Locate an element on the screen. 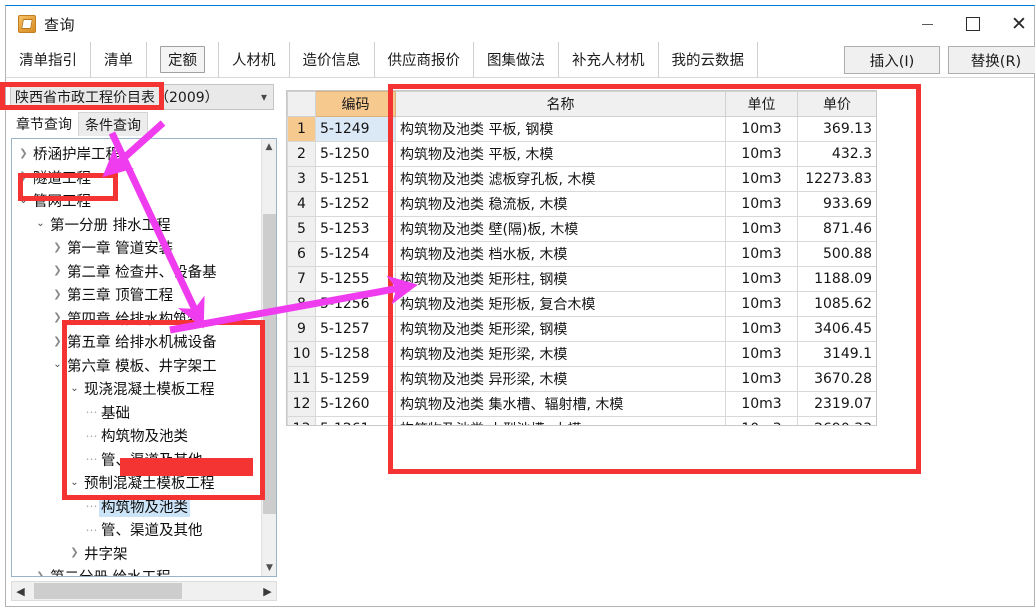 The image size is (1035, 607). col-code: 编码 is located at coordinates (355, 104).